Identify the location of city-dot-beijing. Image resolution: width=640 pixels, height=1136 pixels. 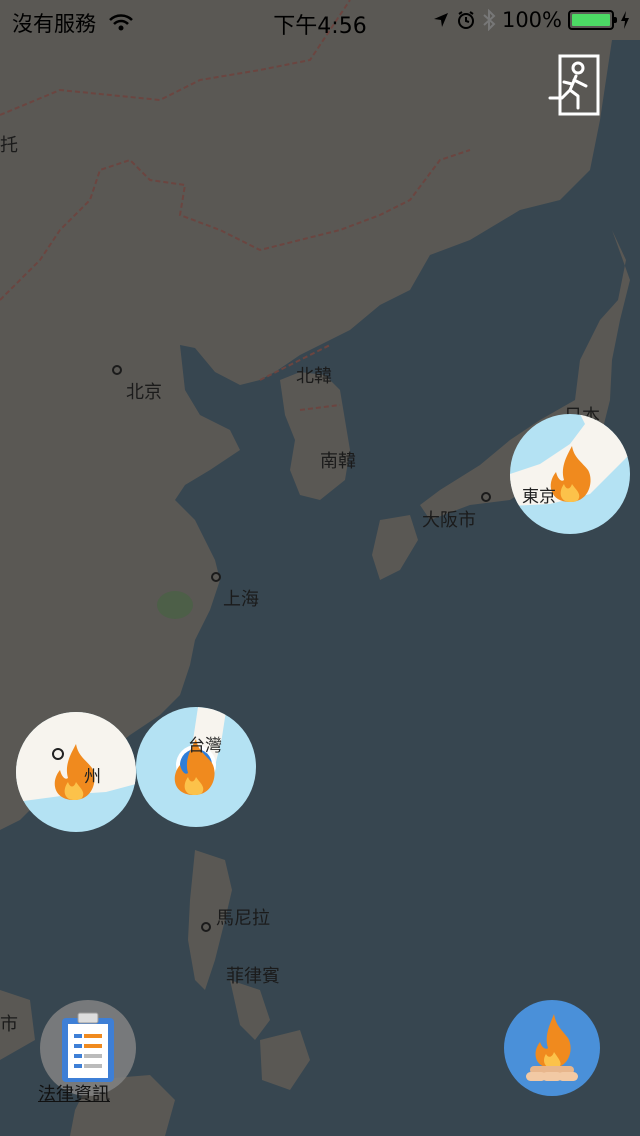
(117, 370).